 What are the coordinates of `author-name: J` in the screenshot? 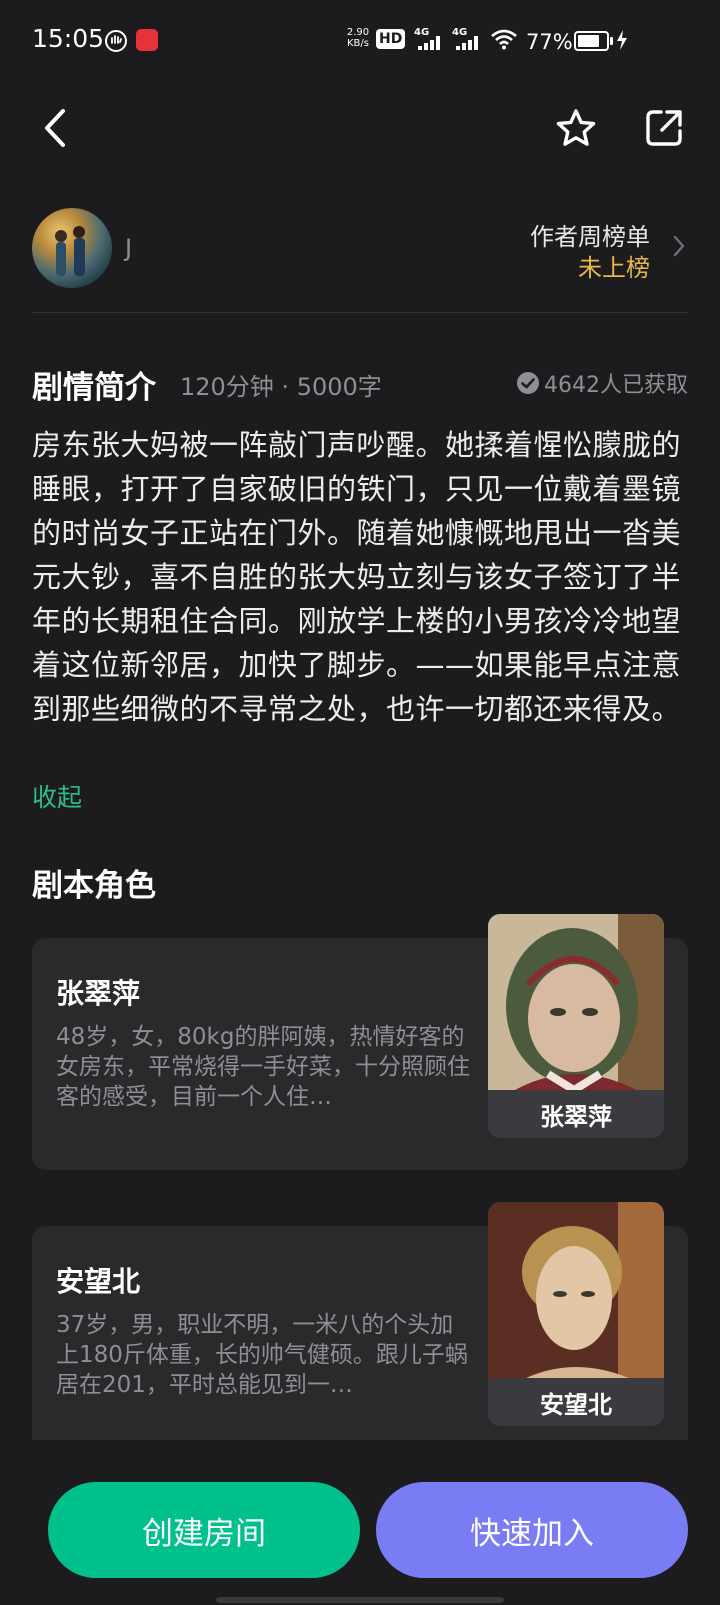 It's located at (128, 248).